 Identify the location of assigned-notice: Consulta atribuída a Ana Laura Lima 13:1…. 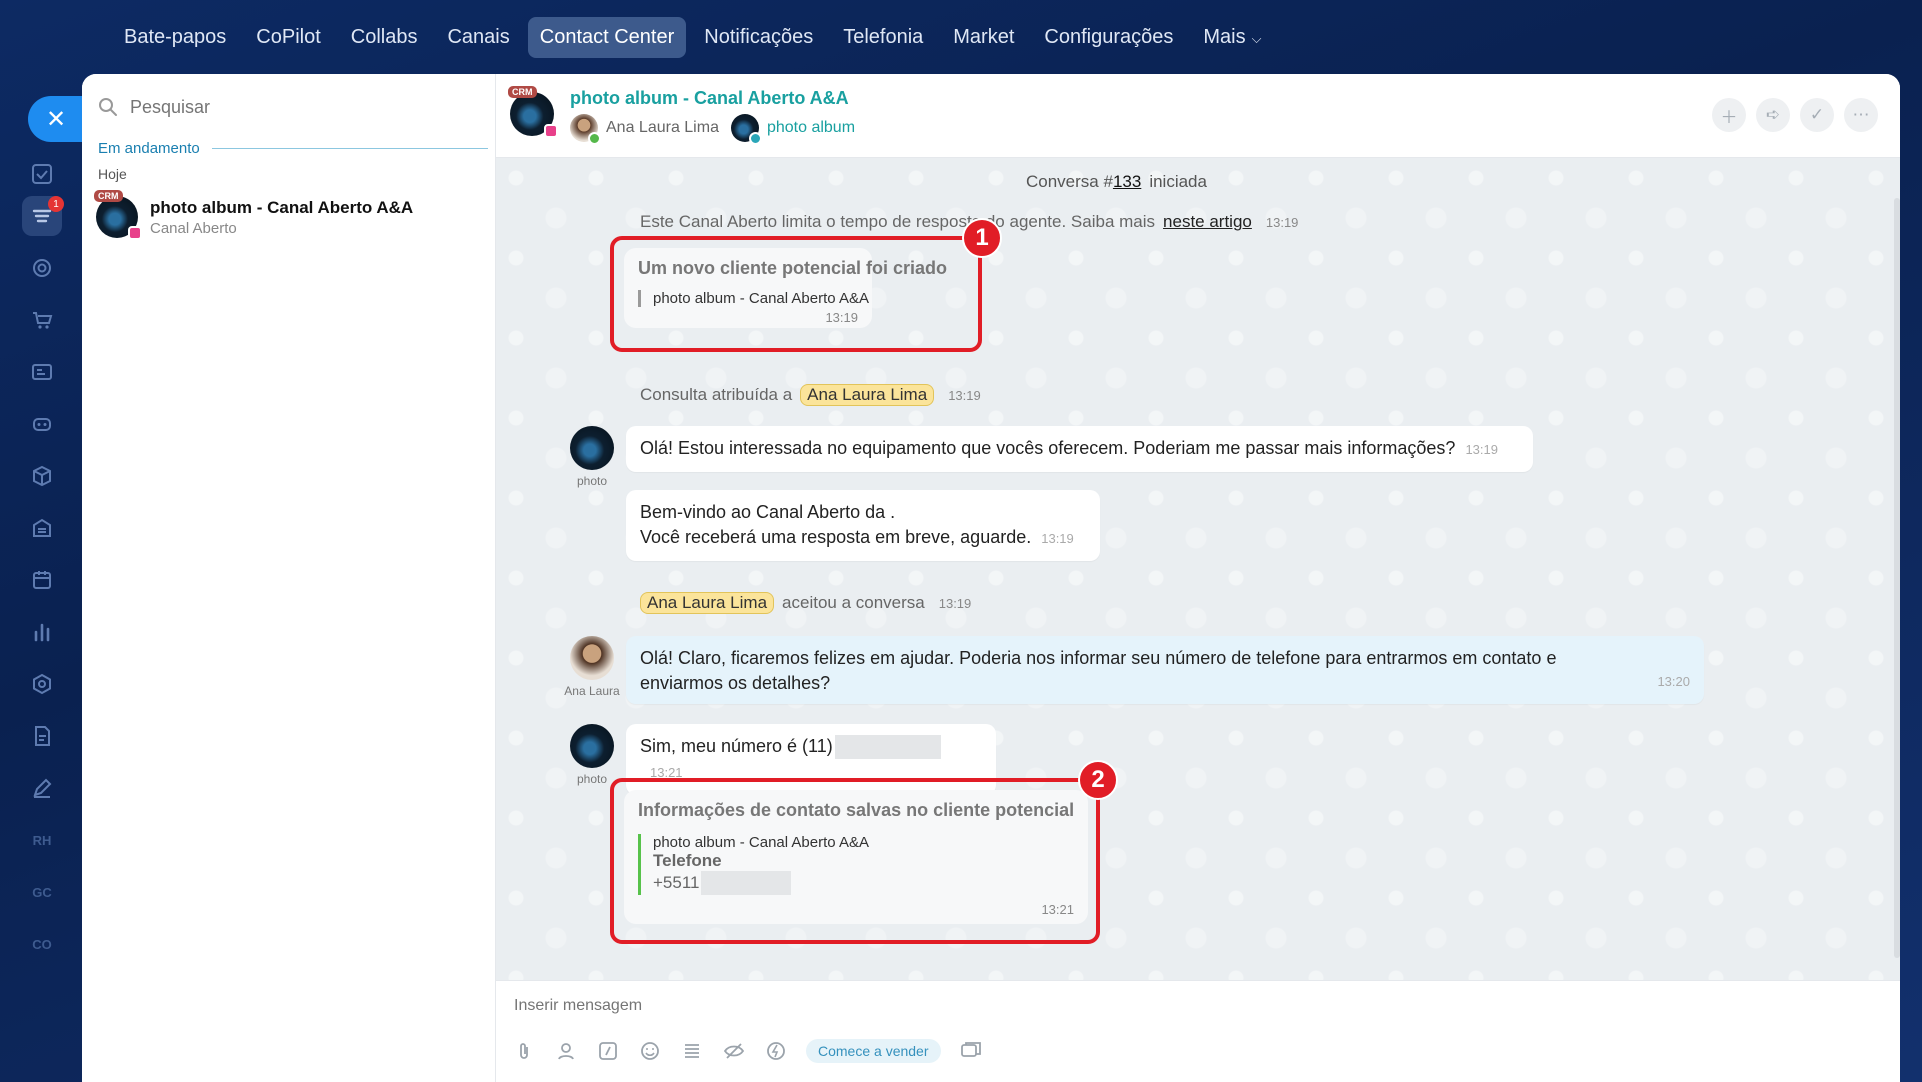
(810, 395).